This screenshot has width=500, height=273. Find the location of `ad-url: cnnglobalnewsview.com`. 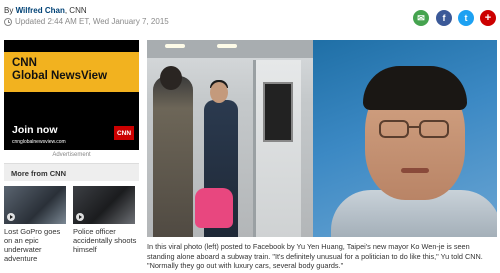

ad-url: cnnglobalnewsview.com is located at coordinates (39, 142).